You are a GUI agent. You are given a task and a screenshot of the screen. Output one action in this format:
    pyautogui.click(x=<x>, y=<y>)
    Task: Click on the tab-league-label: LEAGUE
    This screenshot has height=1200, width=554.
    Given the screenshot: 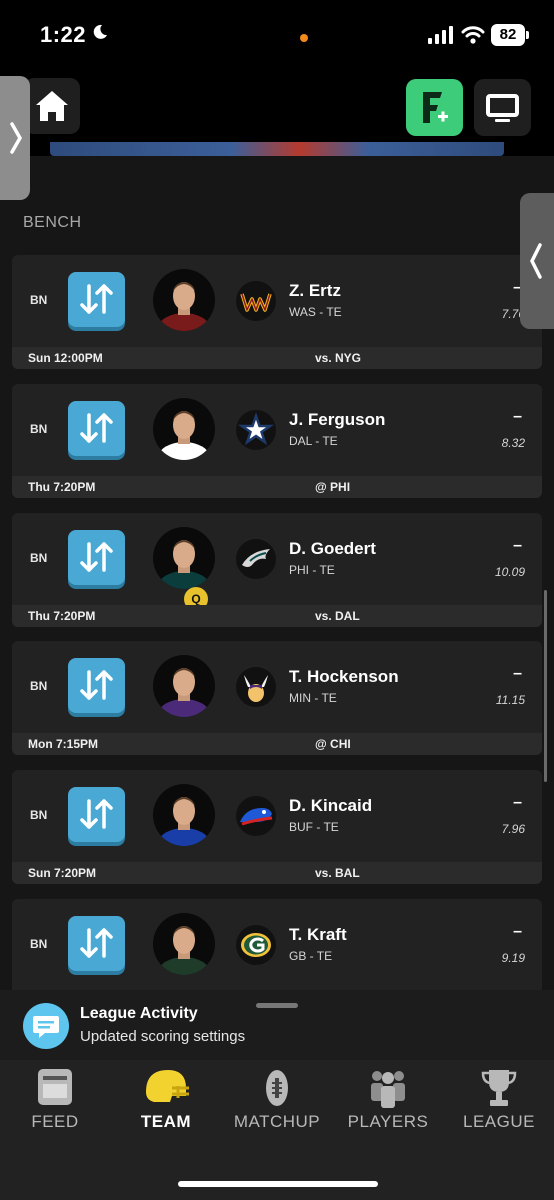 What is the action you would take?
    pyautogui.click(x=499, y=1121)
    